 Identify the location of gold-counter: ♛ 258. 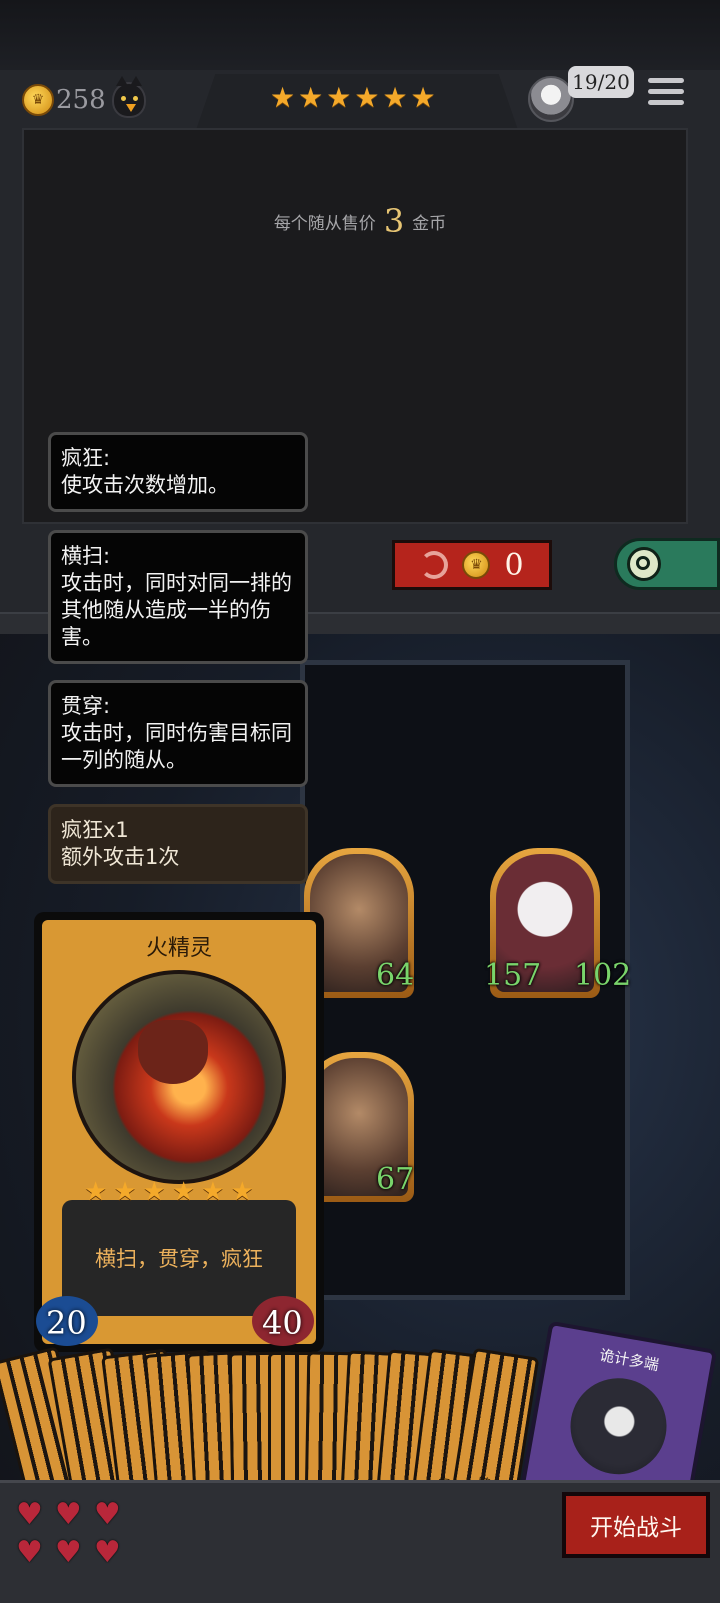
(64, 100).